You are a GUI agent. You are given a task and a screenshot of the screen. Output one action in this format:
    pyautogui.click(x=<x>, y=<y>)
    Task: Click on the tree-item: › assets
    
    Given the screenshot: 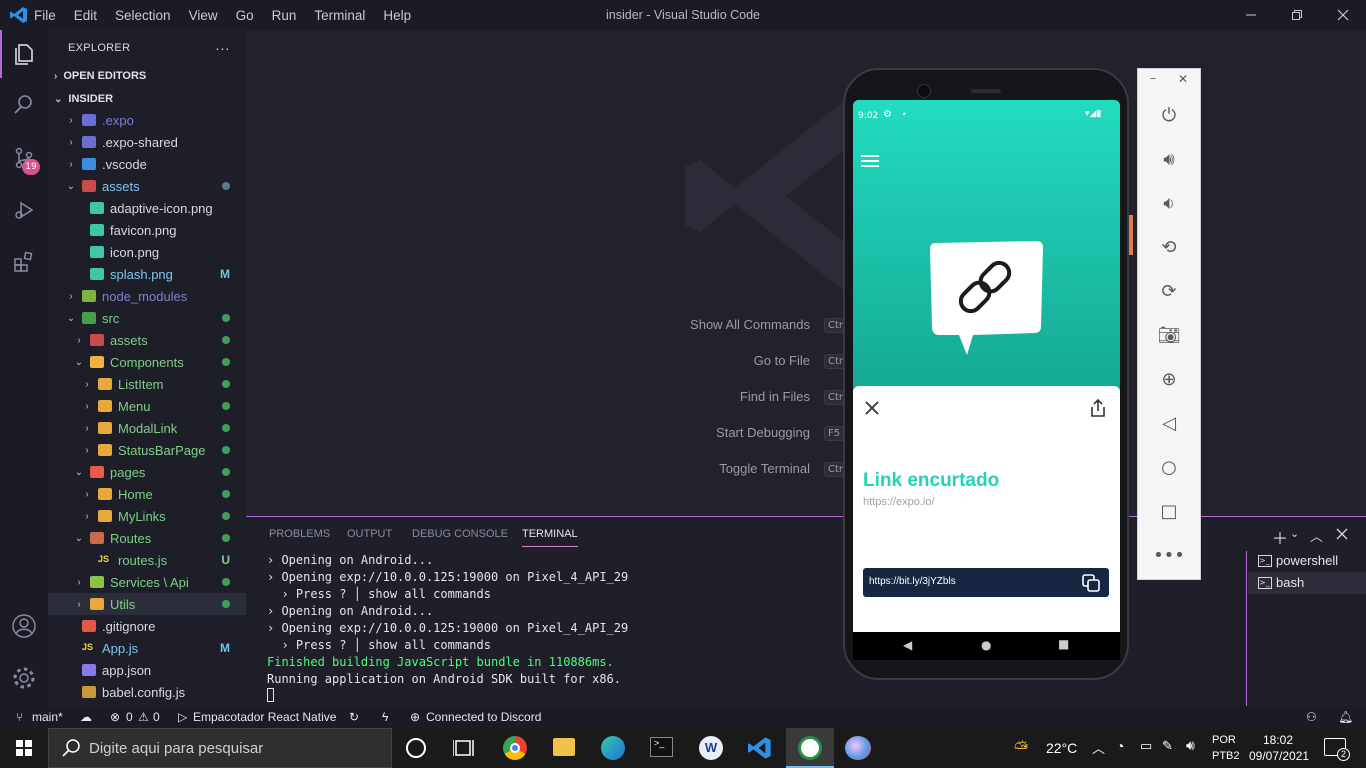 What is the action you would take?
    pyautogui.click(x=147, y=340)
    